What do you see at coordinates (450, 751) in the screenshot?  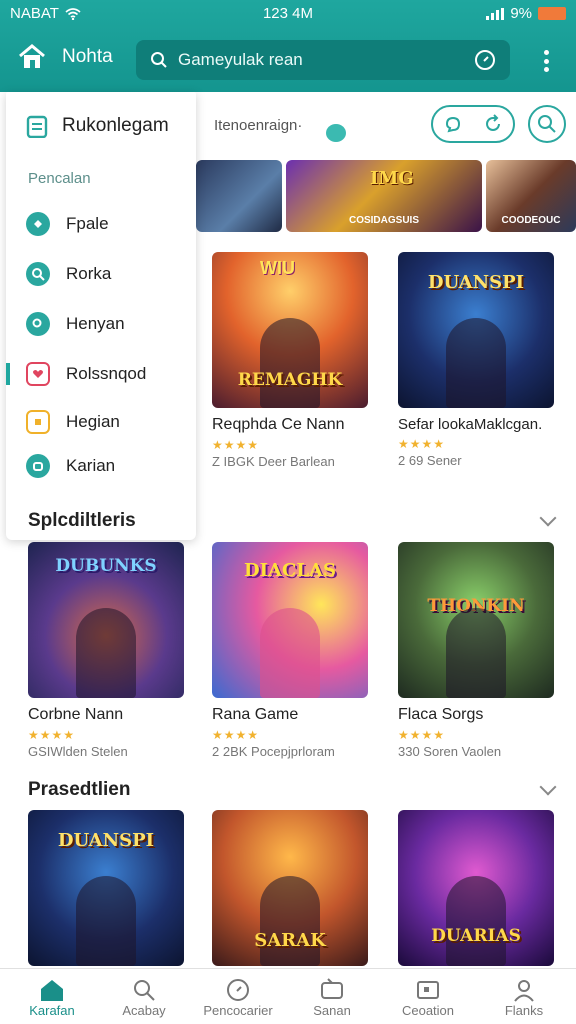 I see `game-meta: 330 Soren Vaolen` at bounding box center [450, 751].